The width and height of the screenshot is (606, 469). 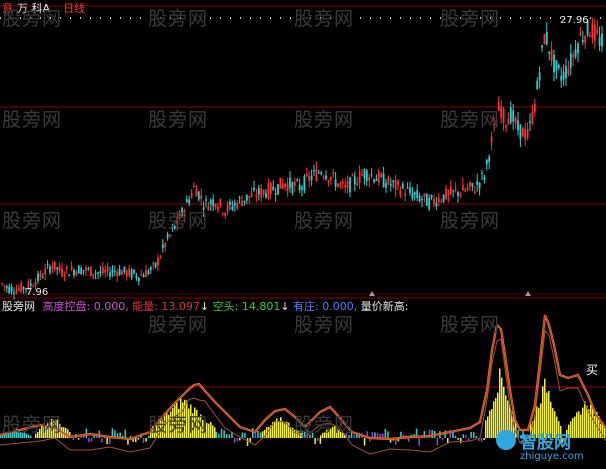 I want to click on logo-url: zhiguye.com, so click(x=552, y=456).